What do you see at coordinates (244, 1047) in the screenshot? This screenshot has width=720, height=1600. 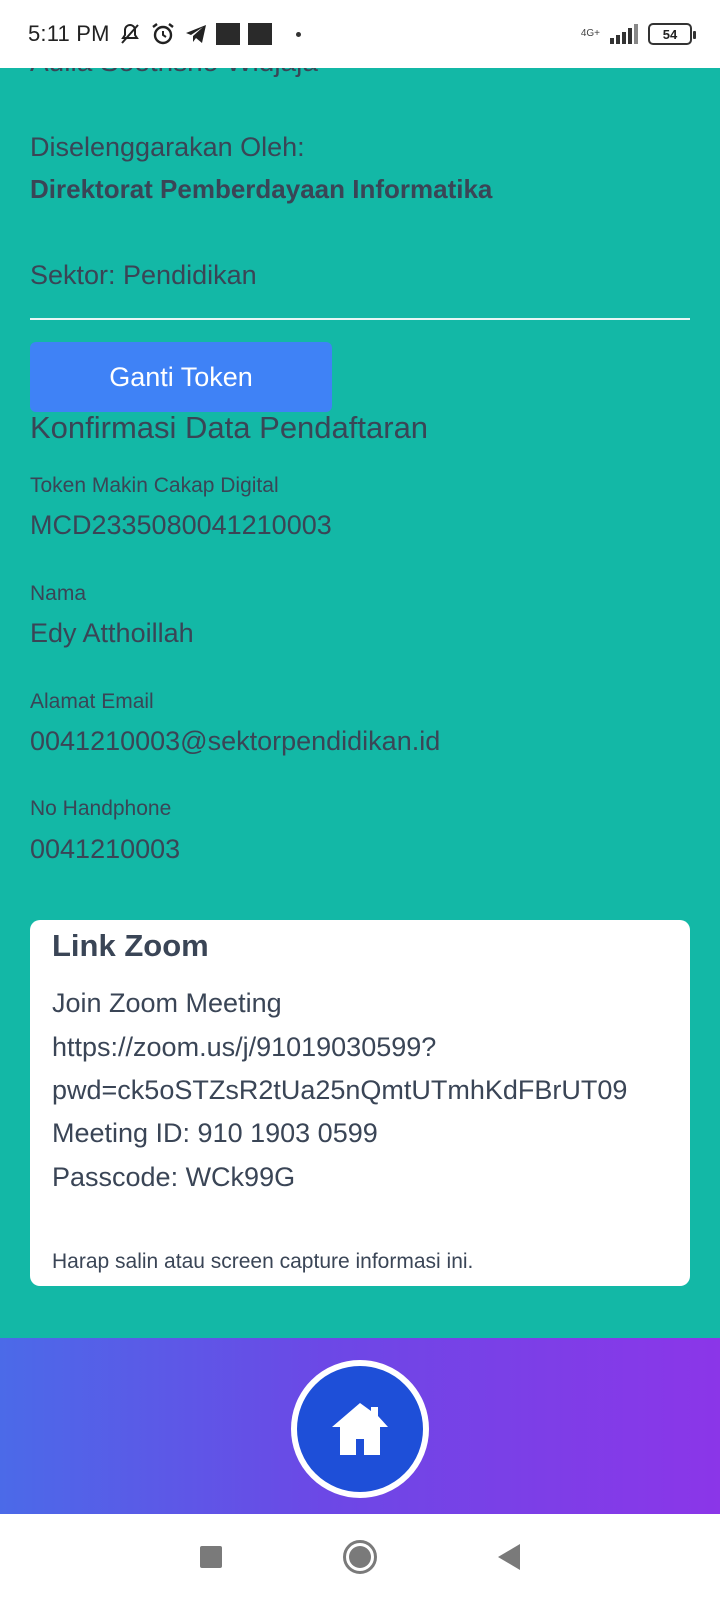 I see `zoom-url-line: https://zoom.us/j/91019030599?` at bounding box center [244, 1047].